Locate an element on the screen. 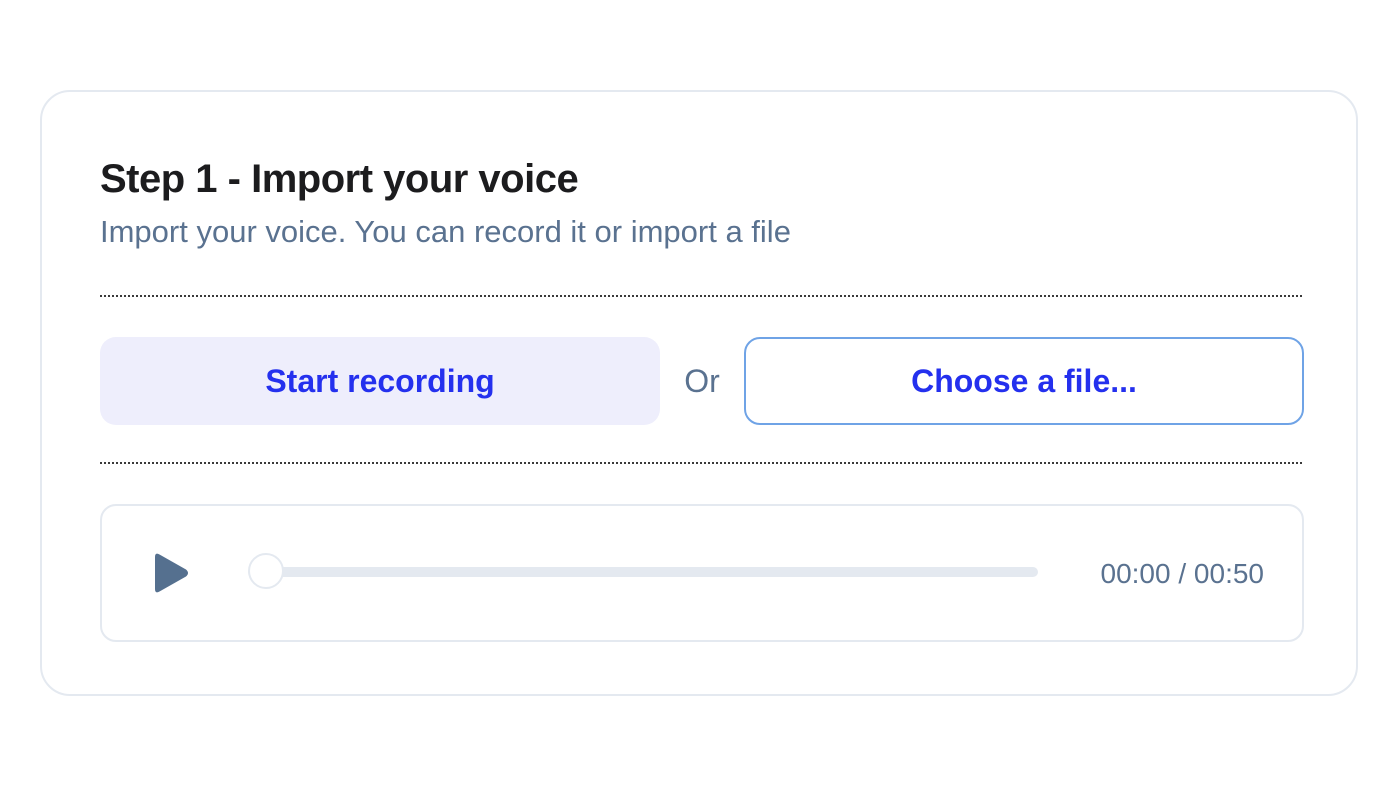 The image size is (1400, 788). top-divider is located at coordinates (701, 296).